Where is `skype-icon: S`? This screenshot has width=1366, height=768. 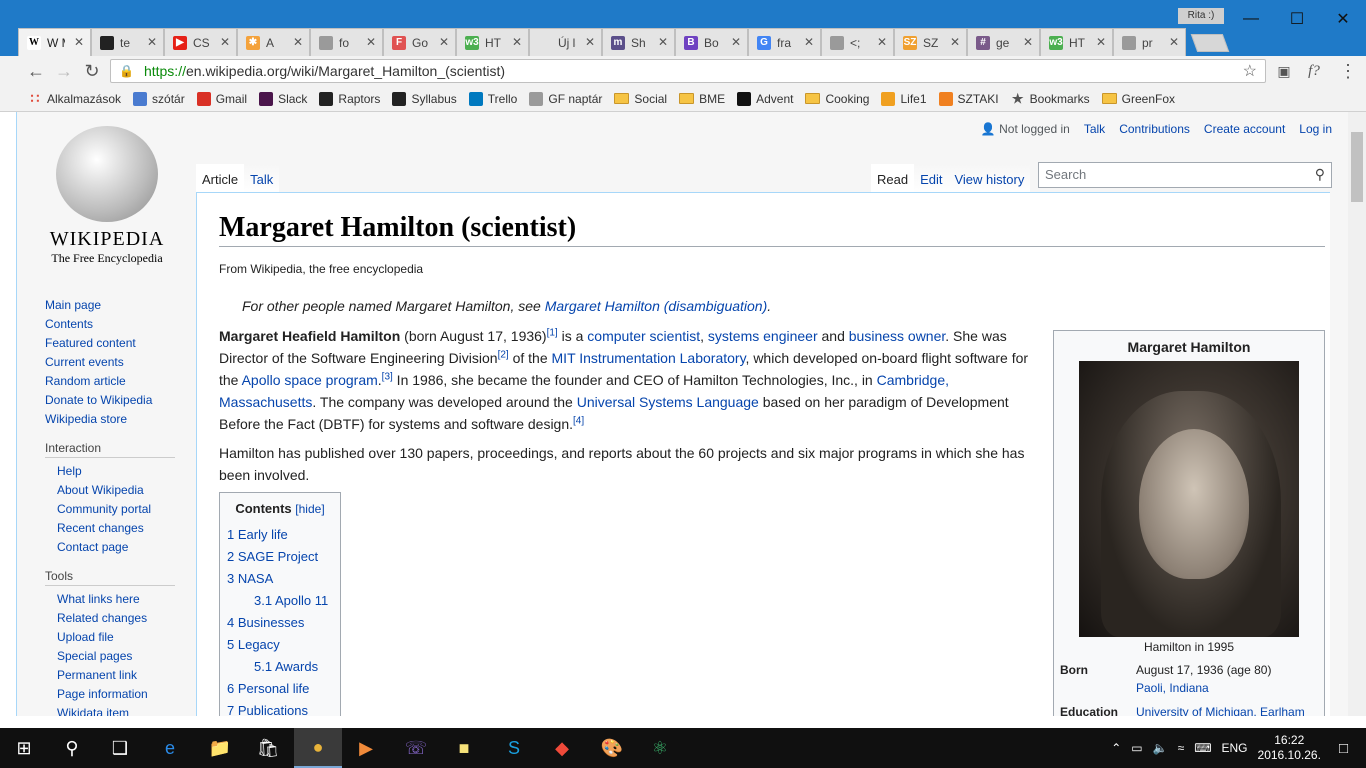 skype-icon: S is located at coordinates (514, 748).